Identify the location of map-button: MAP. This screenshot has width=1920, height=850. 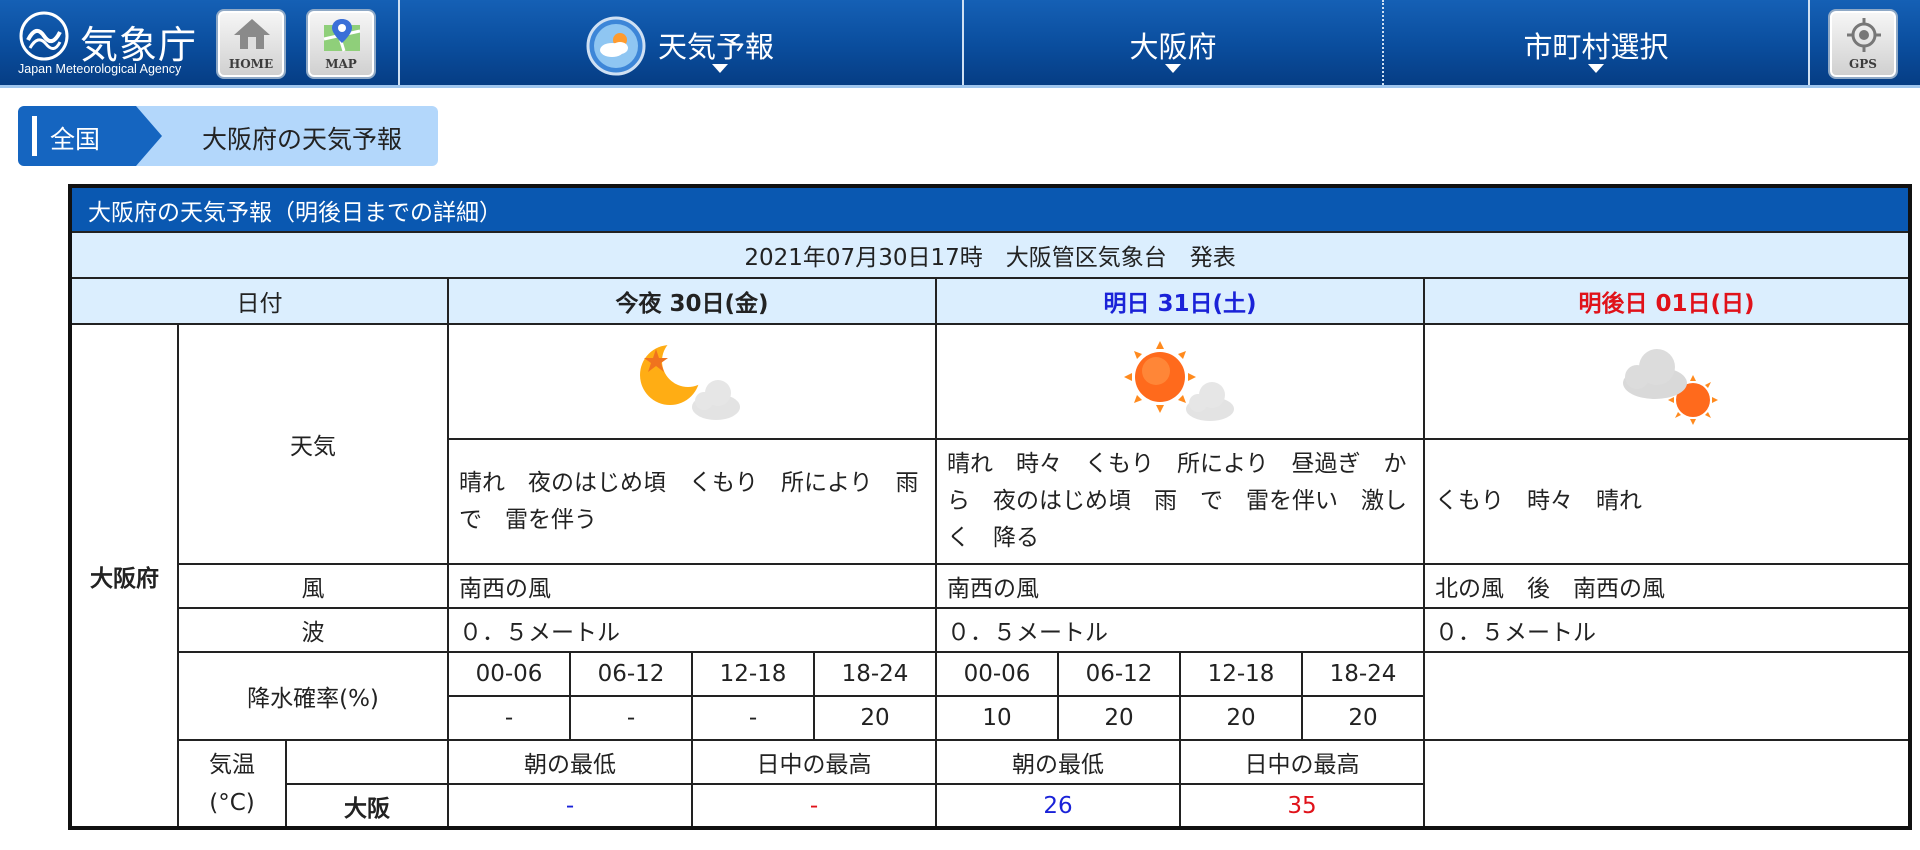
(341, 44).